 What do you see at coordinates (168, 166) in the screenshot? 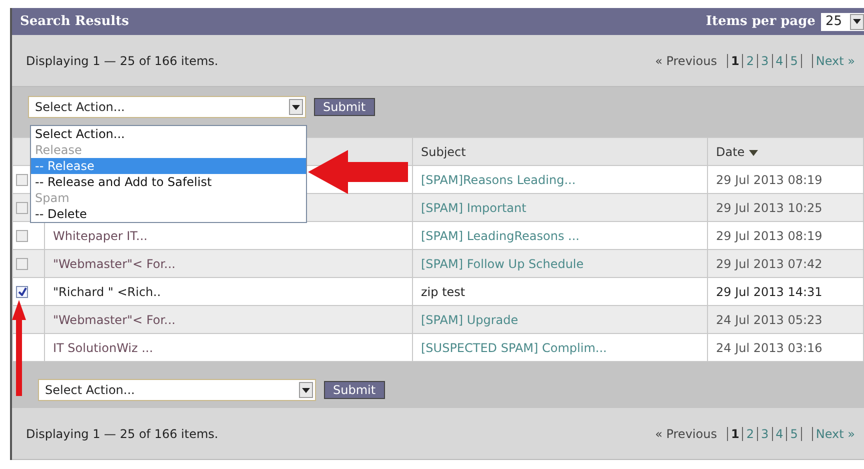
I see `menu-option: -- Release` at bounding box center [168, 166].